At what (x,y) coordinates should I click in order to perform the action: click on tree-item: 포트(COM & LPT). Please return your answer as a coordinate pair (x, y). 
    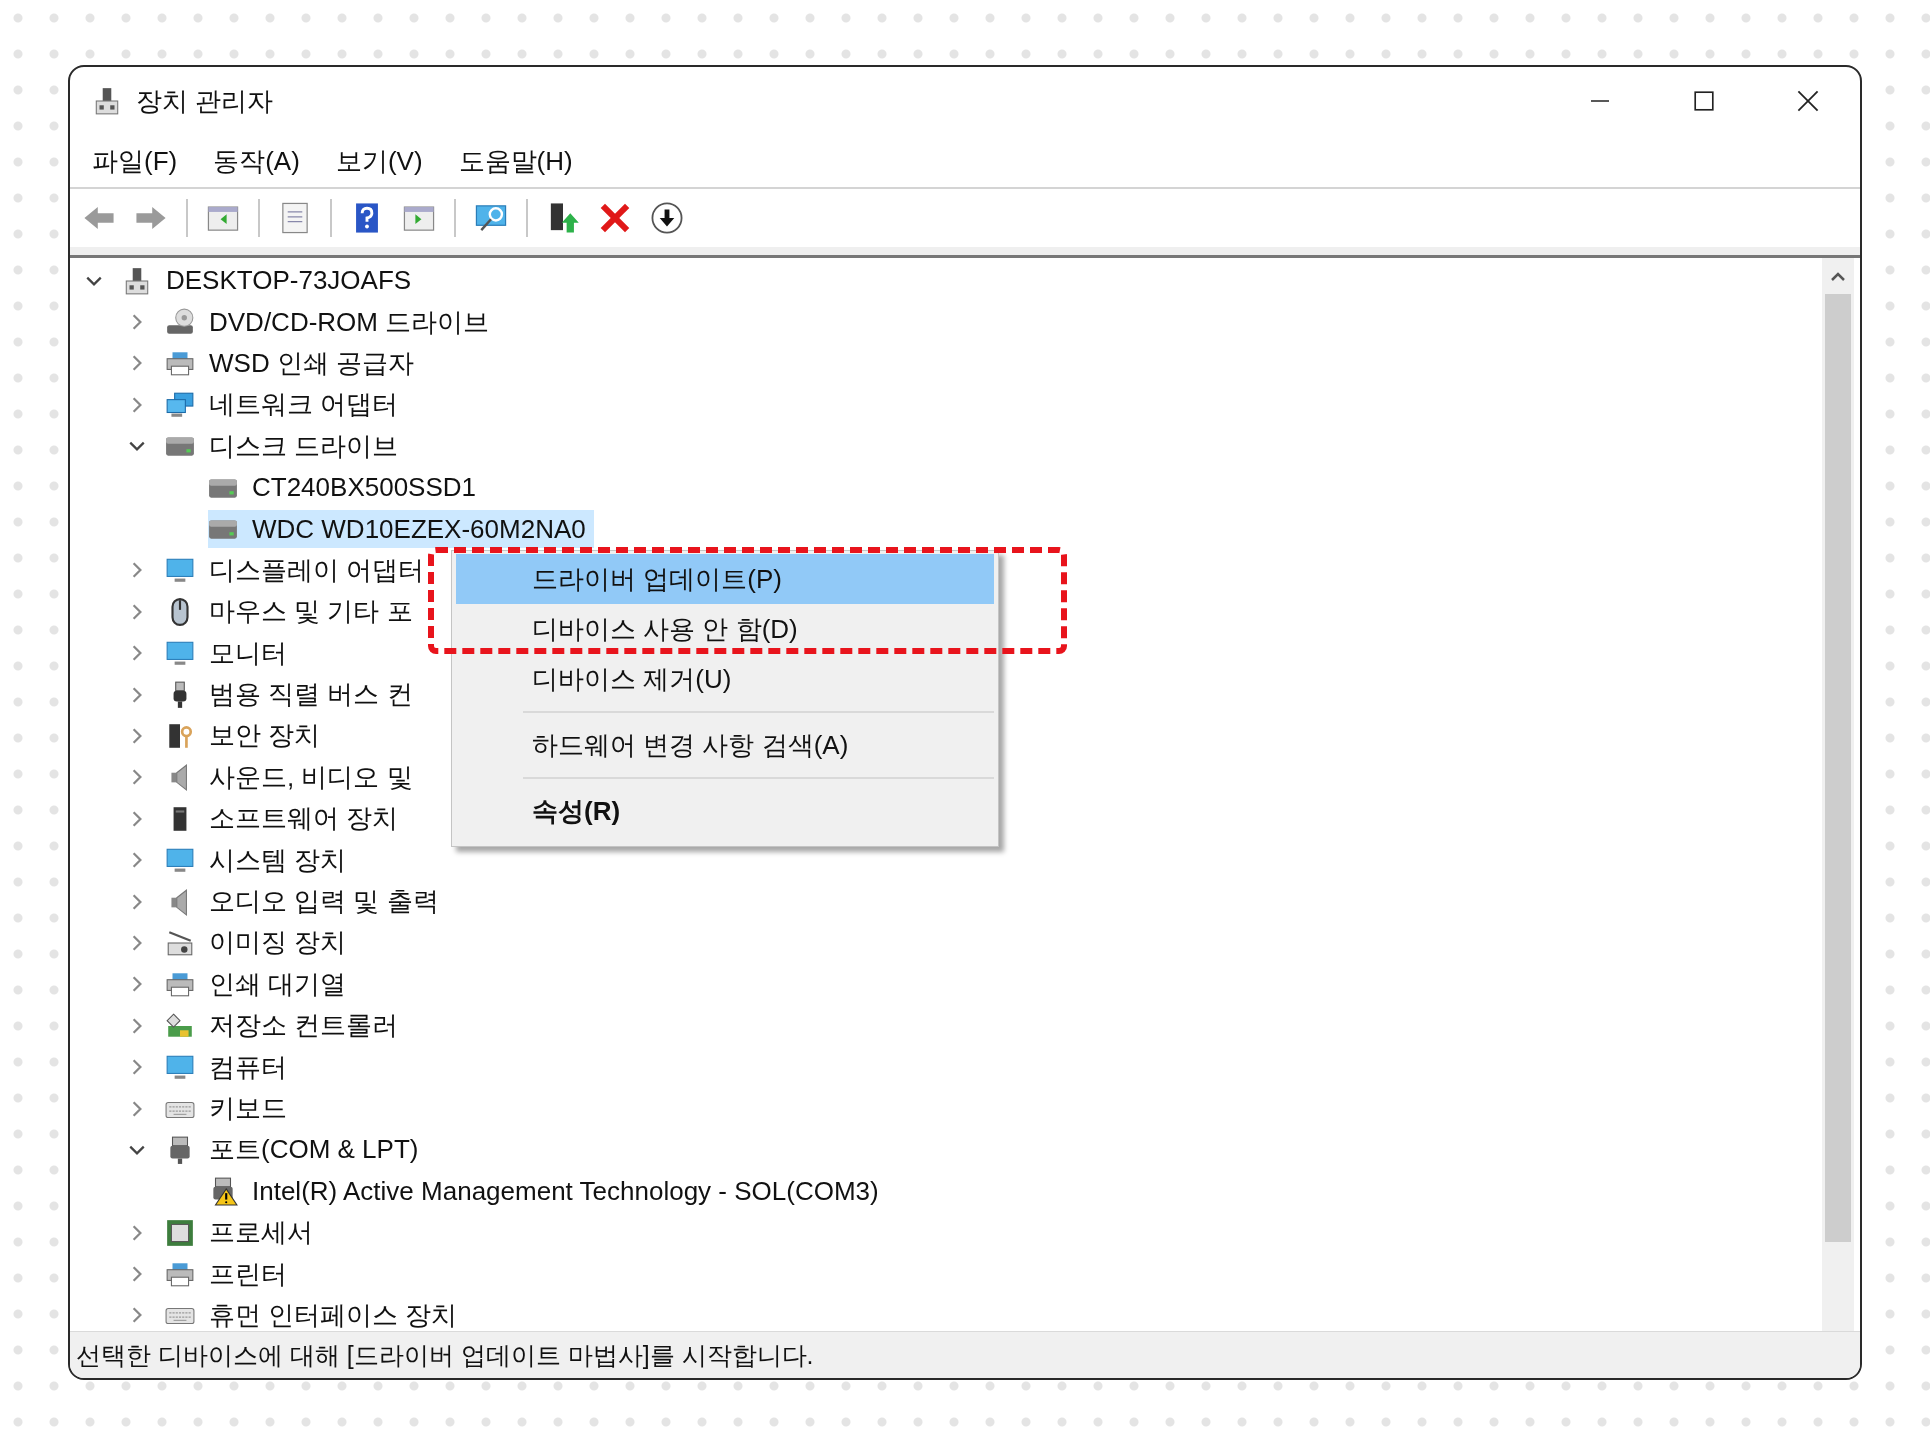
    Looking at the image, I should click on (296, 1149).